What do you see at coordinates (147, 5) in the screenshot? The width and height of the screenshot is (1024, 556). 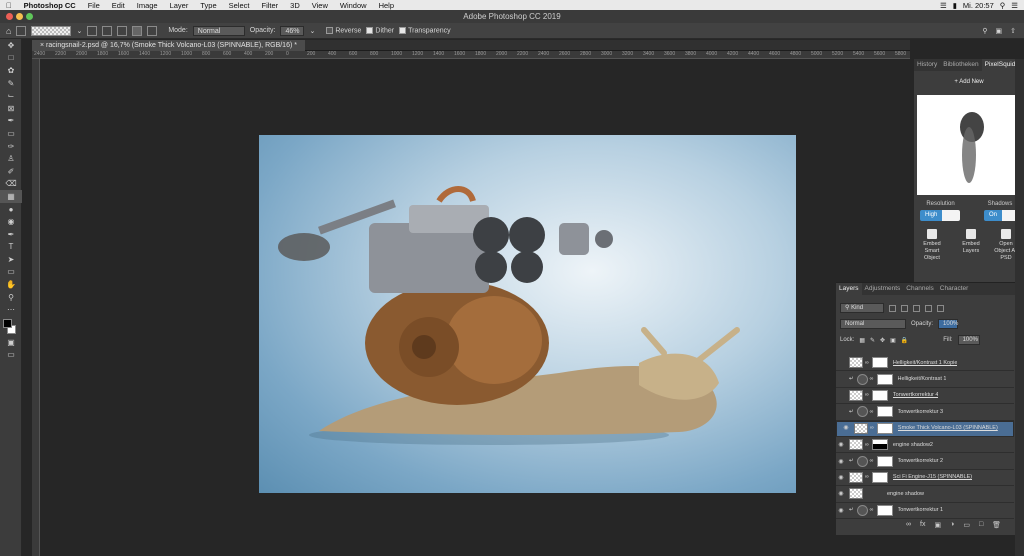 I see `menu-image: Image` at bounding box center [147, 5].